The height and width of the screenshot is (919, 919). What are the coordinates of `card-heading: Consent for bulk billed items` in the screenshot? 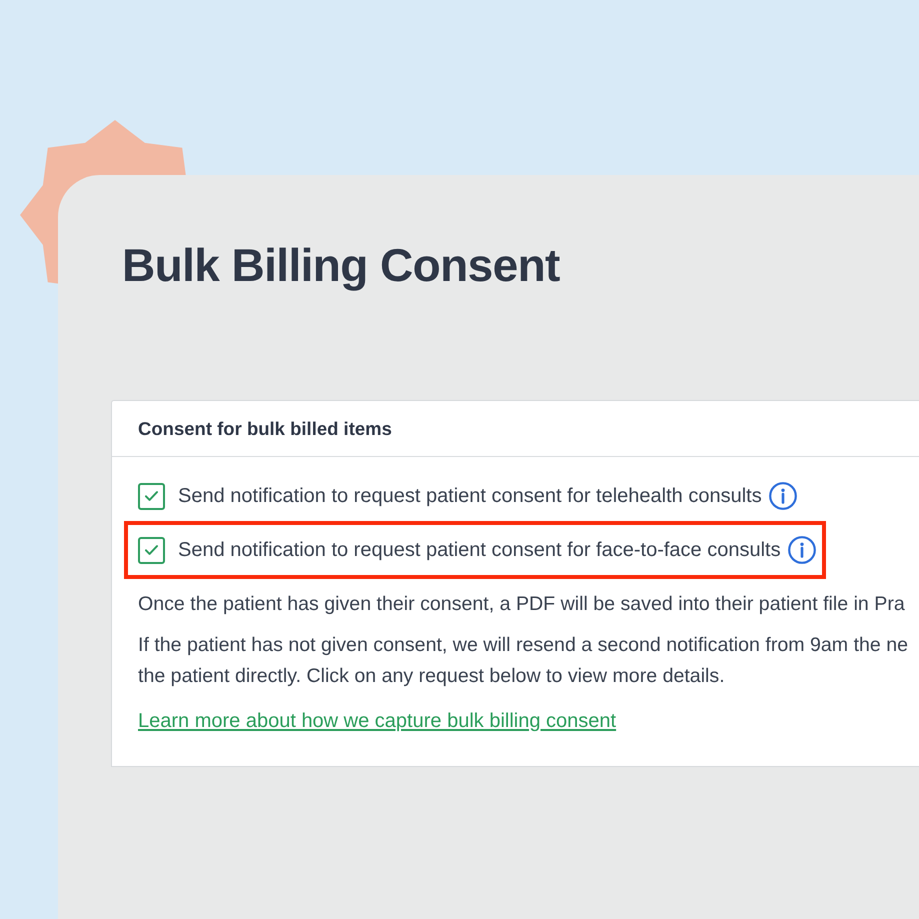 It's located at (265, 428).